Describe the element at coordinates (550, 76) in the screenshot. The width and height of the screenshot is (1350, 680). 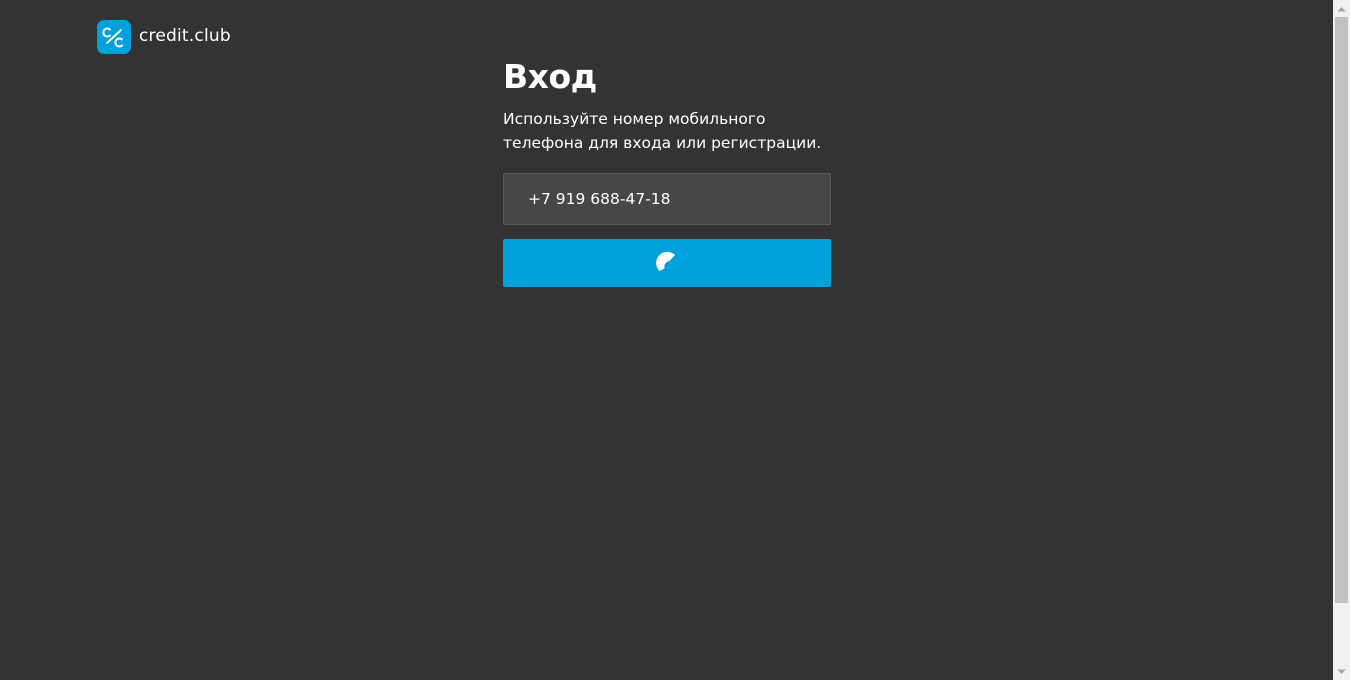
I see `page-title: Вход` at that location.